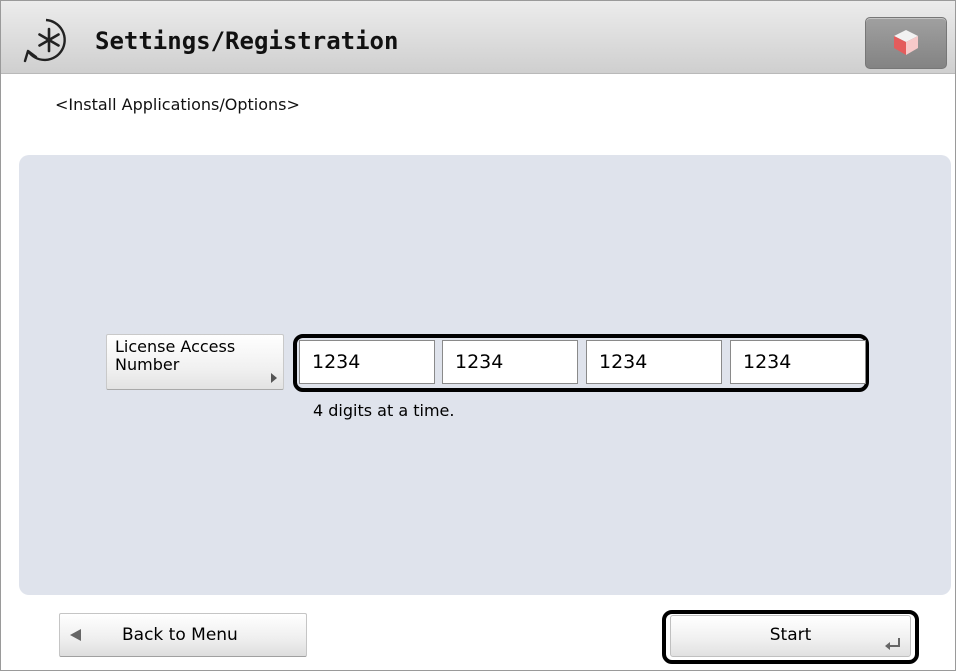 This screenshot has width=956, height=671. What do you see at coordinates (247, 41) in the screenshot?
I see `page-title: Settings/Registration` at bounding box center [247, 41].